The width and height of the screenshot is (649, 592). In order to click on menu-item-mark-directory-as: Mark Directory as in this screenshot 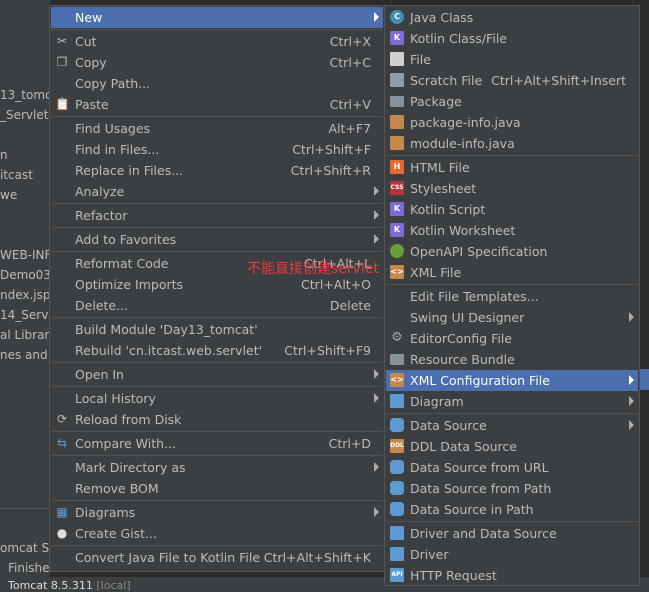, I will do `click(217, 467)`.